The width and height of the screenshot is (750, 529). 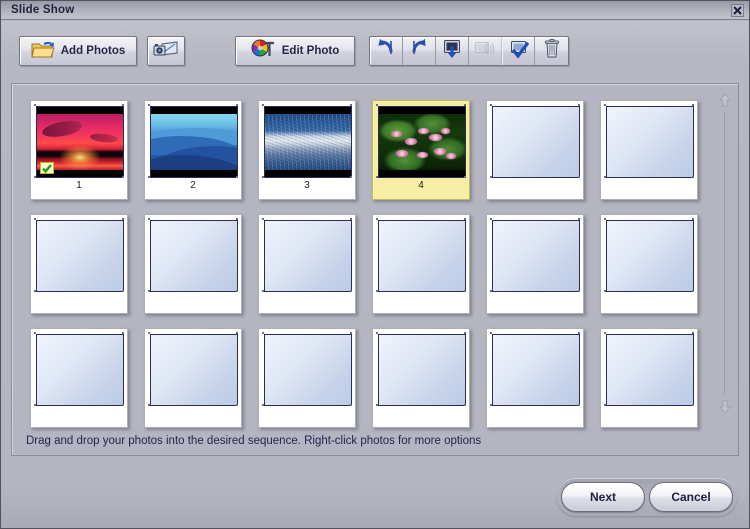 I want to click on rotate-right-icon, so click(x=419, y=51).